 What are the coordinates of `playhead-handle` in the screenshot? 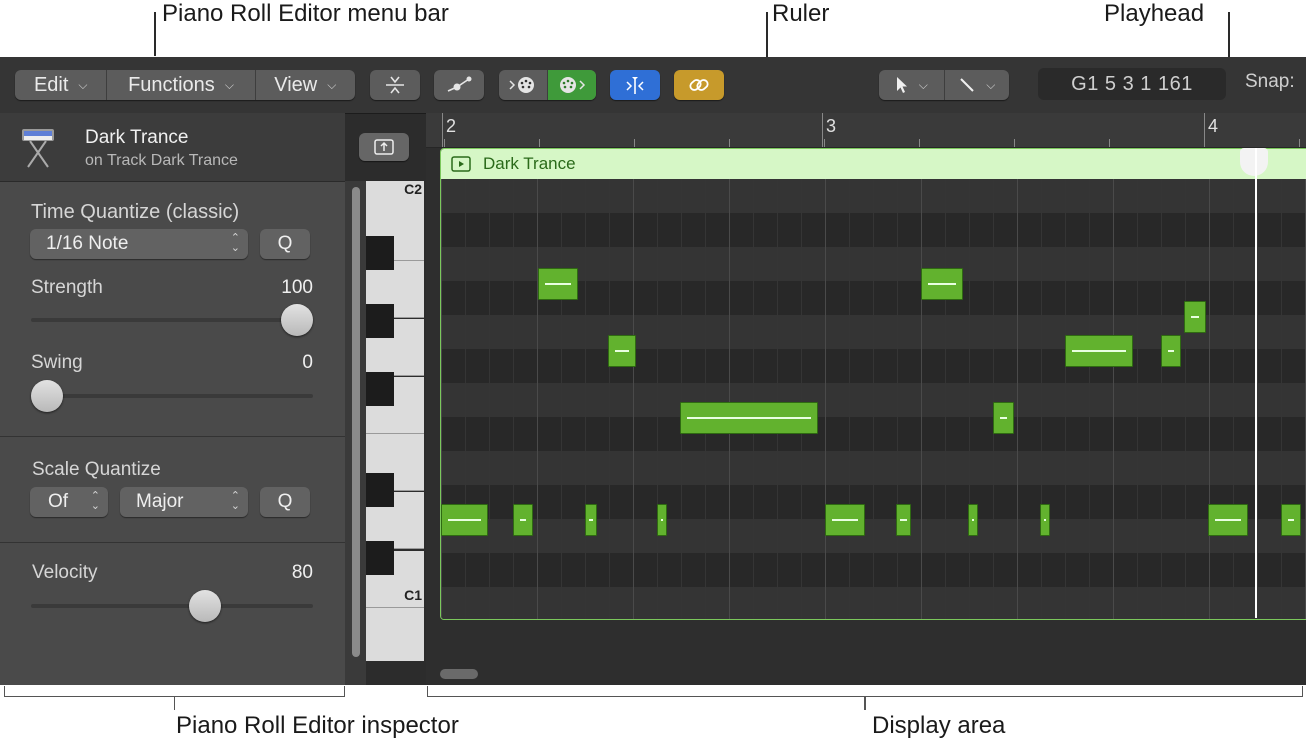 It's located at (1254, 162).